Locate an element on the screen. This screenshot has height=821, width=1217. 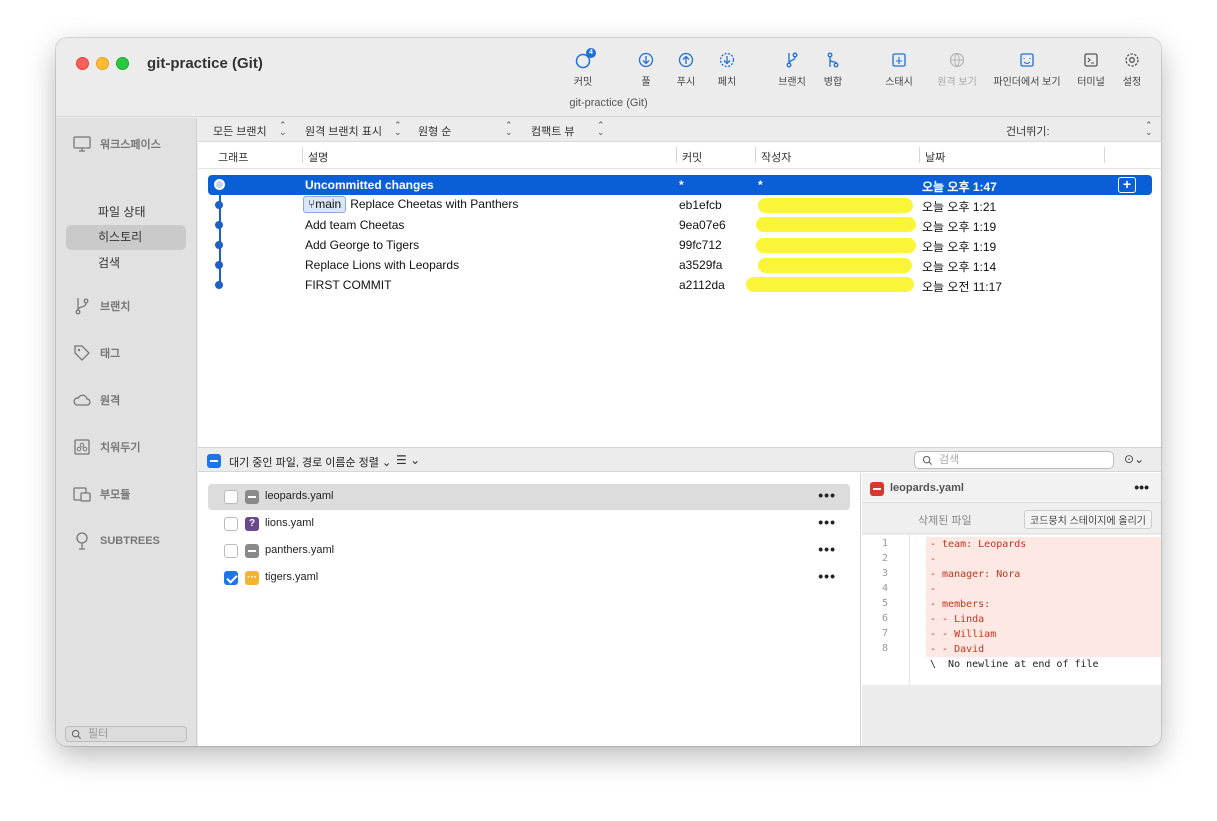
fetch-icon is located at coordinates (727, 60).